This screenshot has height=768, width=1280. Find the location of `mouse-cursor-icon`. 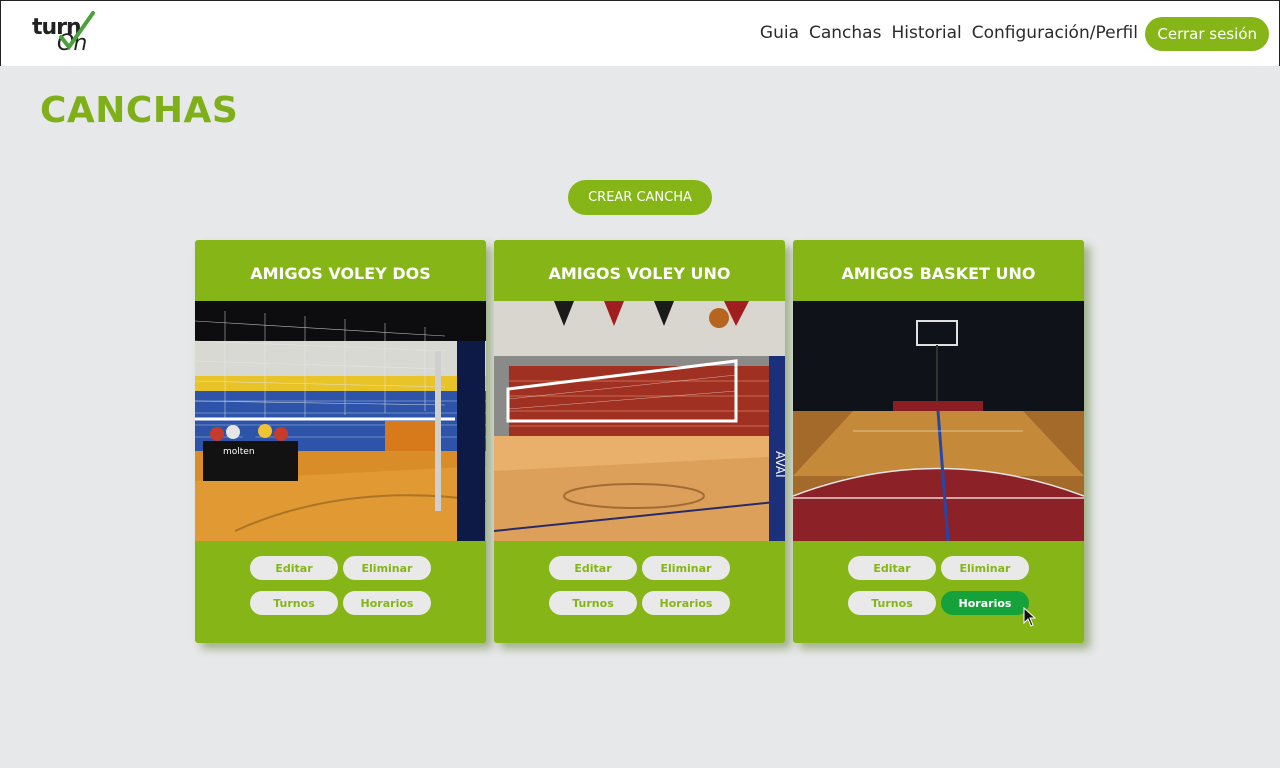

mouse-cursor-icon is located at coordinates (1030, 617).